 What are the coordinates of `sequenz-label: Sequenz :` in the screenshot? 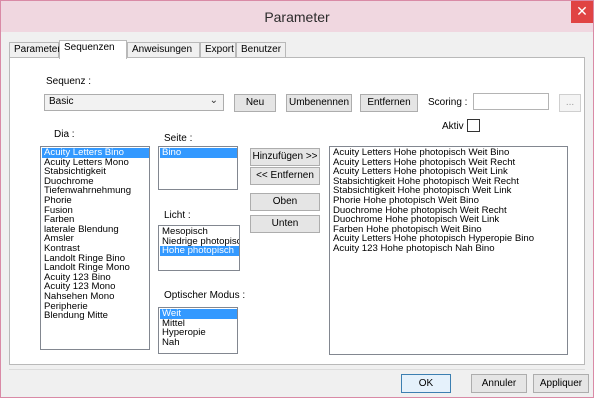 It's located at (69, 81).